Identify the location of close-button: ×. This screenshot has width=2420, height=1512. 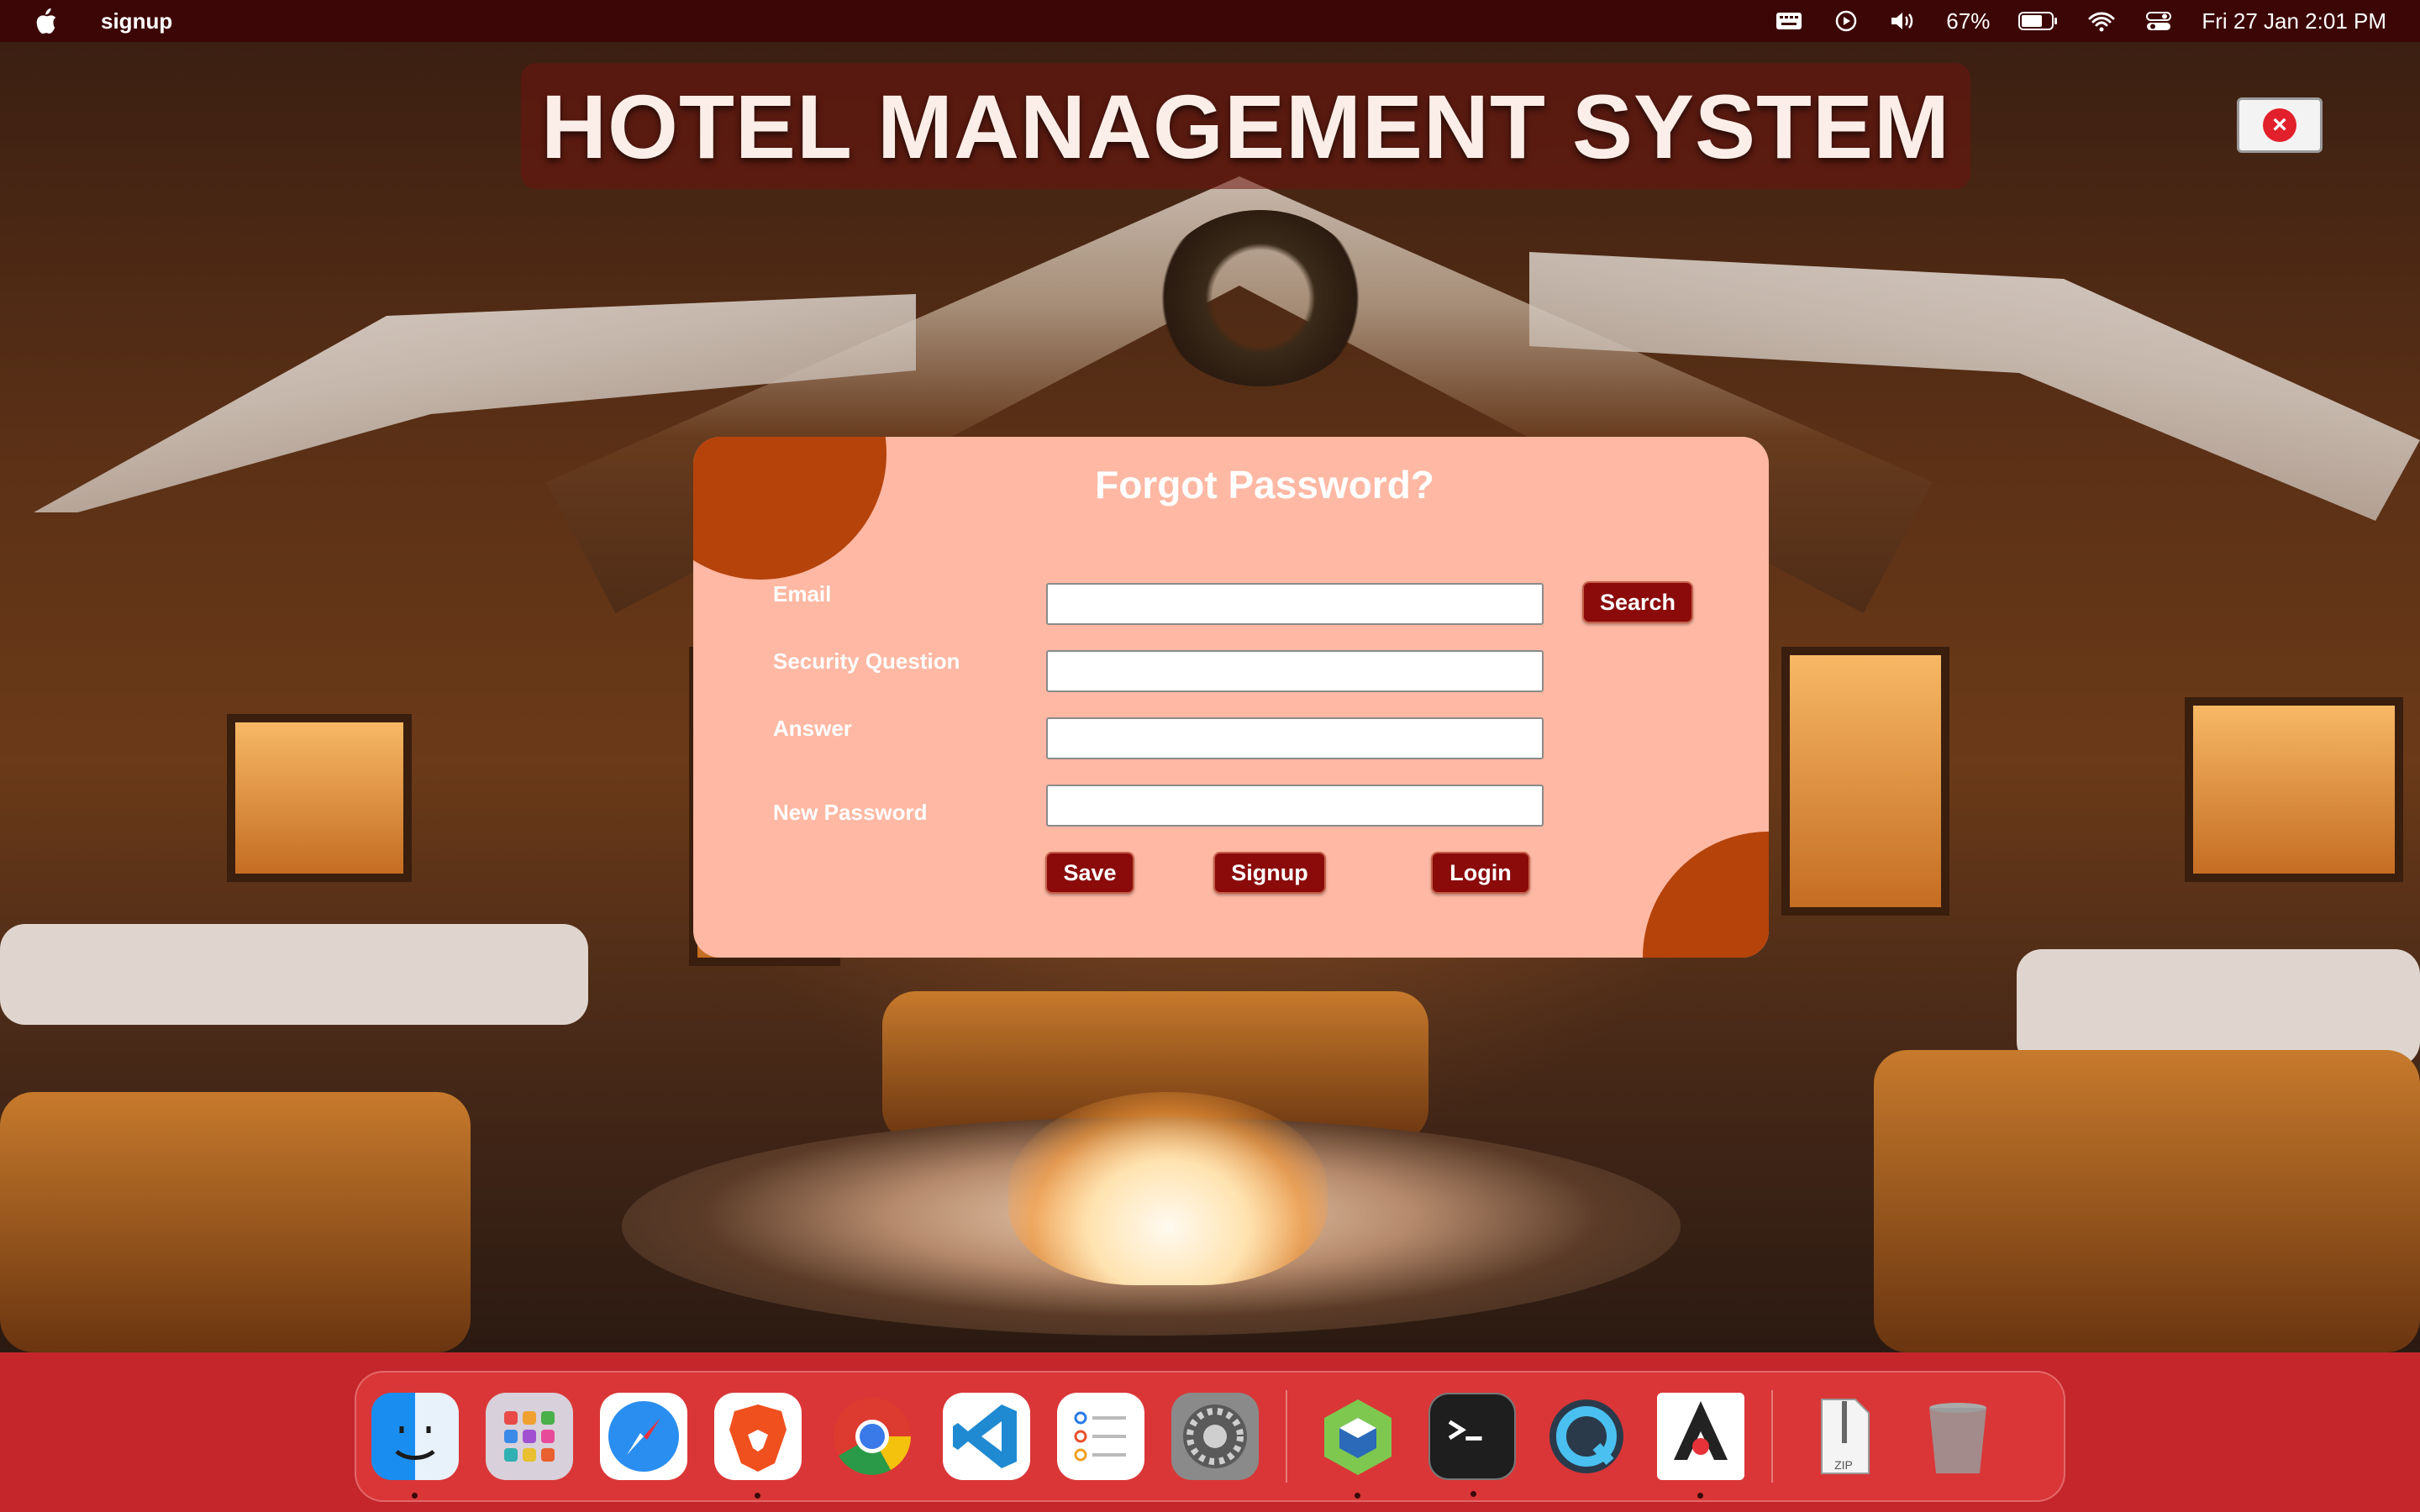
(2280, 125).